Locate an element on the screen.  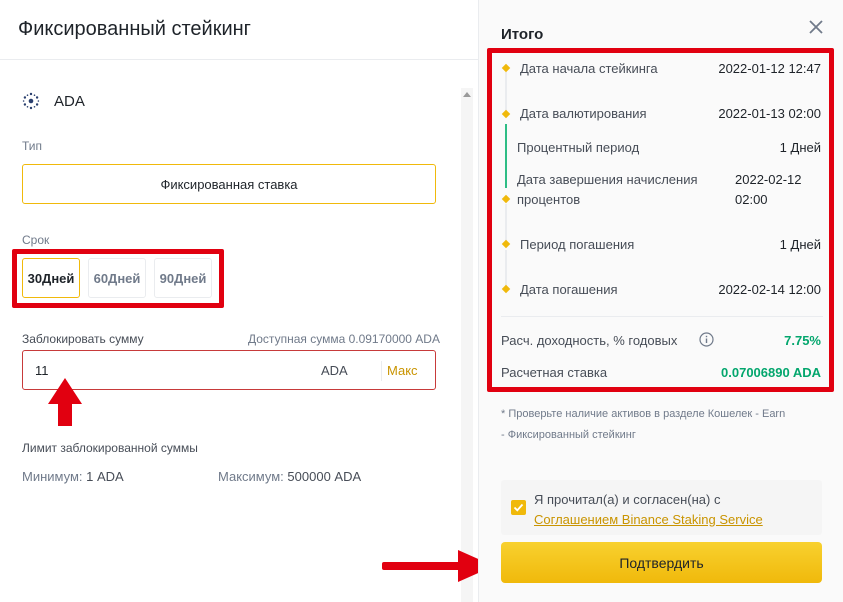
min-limit: Минимум: 1 ADA is located at coordinates (73, 476).